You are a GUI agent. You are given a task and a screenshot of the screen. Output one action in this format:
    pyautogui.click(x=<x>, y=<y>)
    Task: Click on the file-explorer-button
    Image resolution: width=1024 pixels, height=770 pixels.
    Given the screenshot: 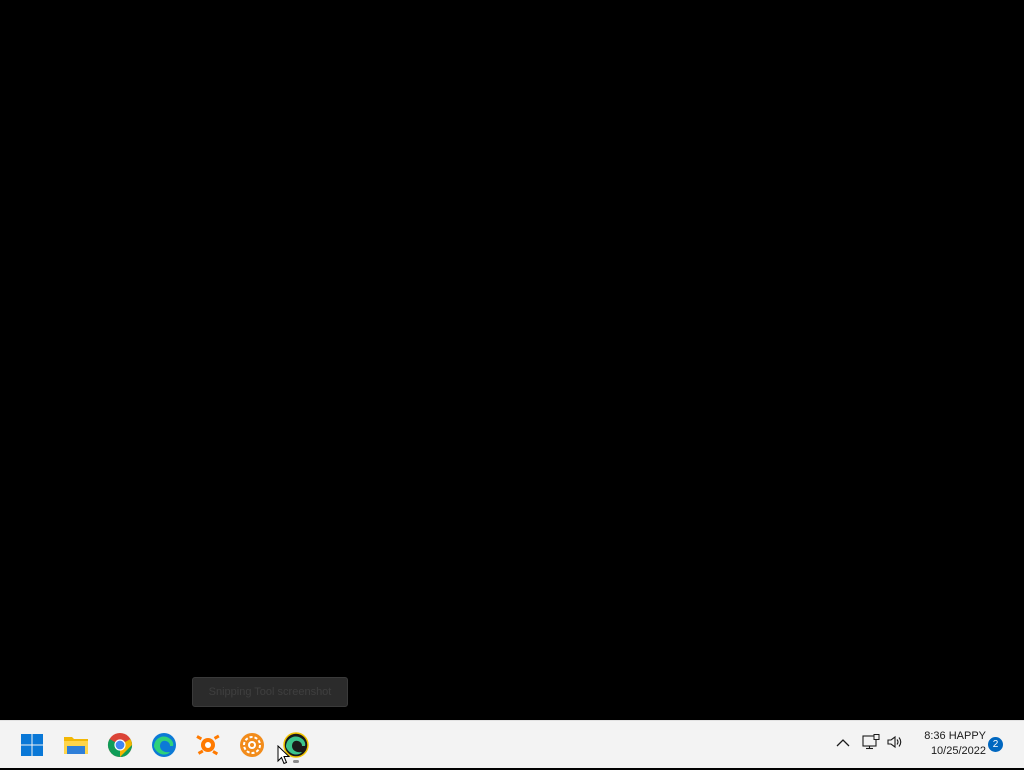 What is the action you would take?
    pyautogui.click(x=76, y=745)
    